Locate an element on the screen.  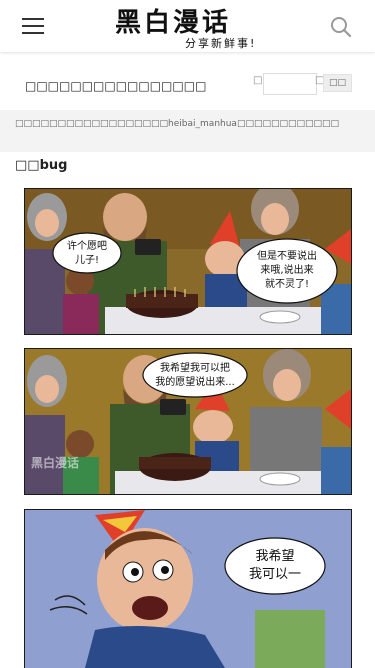
top-nav-bar: 黑白漫话 分享新鲜事! is located at coordinates (187, 26).